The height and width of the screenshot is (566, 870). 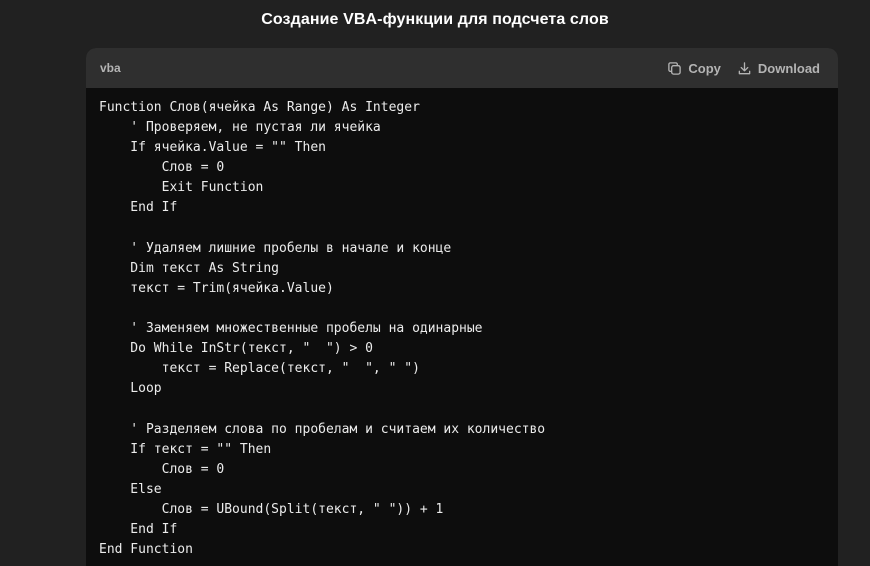 I want to click on download-button: Download, so click(x=778, y=68).